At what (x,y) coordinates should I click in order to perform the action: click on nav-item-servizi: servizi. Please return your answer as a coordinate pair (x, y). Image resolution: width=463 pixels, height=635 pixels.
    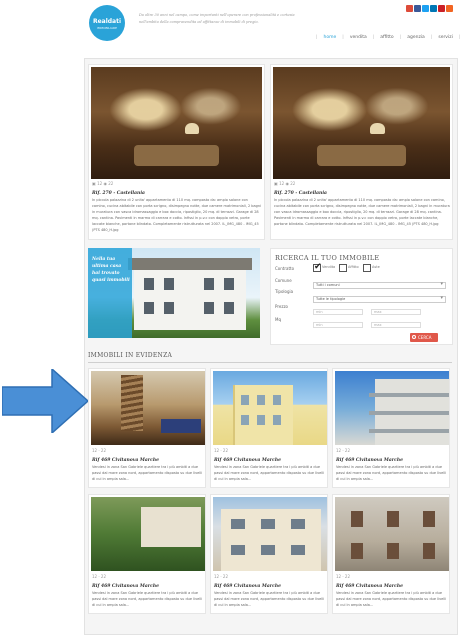
    Looking at the image, I should click on (445, 37).